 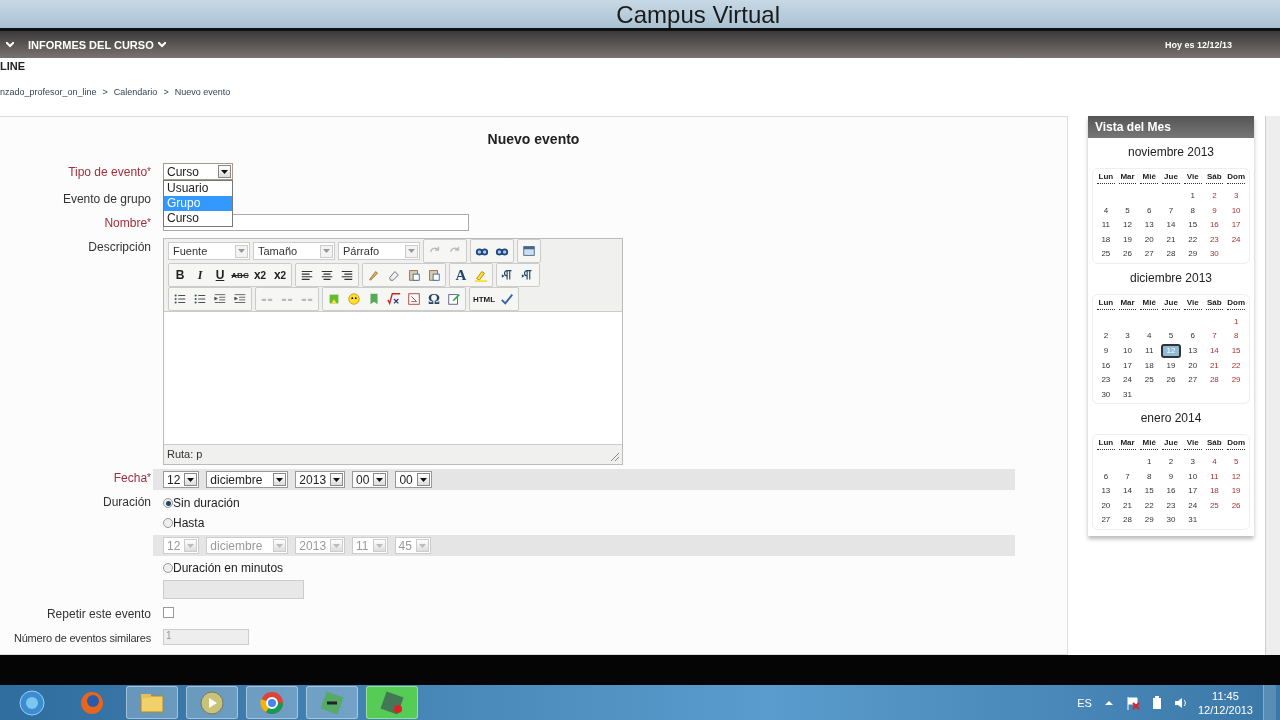 What do you see at coordinates (97, 44) in the screenshot?
I see `nav-menu-item: INFORMES DEL CURSO` at bounding box center [97, 44].